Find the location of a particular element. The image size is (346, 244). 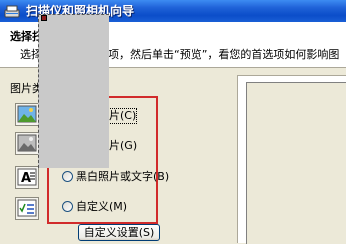

scan-area-preview is located at coordinates (73, 91).